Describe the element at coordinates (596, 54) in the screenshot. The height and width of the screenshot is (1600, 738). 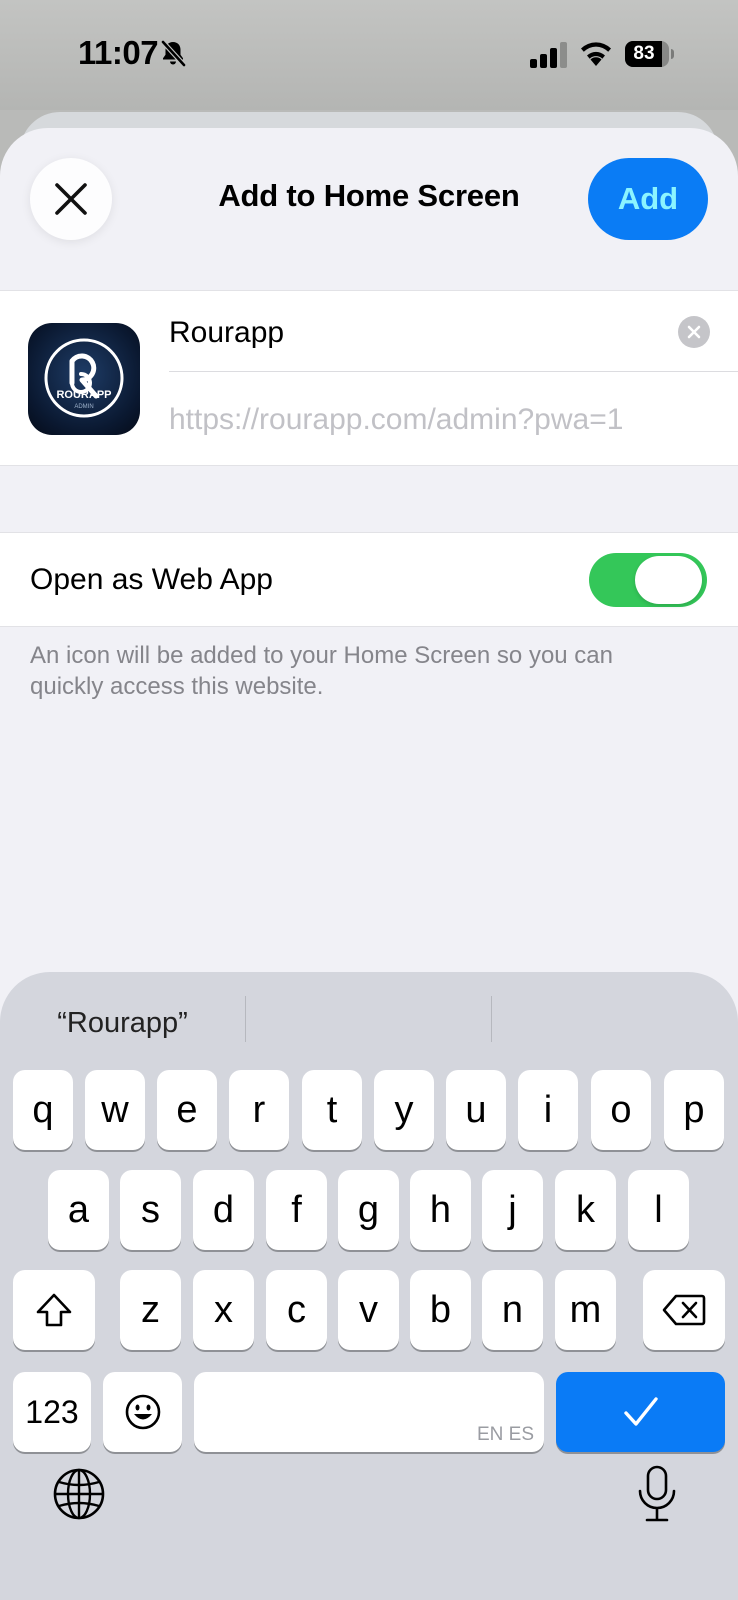
I see `wifi-icon` at that location.